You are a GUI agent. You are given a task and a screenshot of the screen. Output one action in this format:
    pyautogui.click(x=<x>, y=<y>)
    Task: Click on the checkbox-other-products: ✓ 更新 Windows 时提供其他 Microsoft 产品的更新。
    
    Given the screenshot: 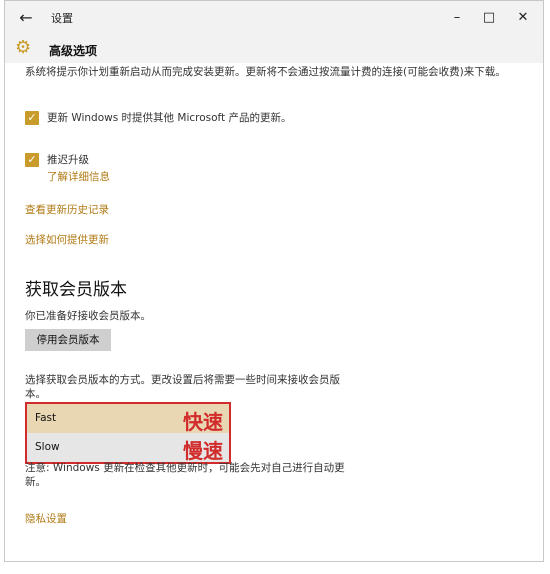 What is the action you would take?
    pyautogui.click(x=158, y=118)
    